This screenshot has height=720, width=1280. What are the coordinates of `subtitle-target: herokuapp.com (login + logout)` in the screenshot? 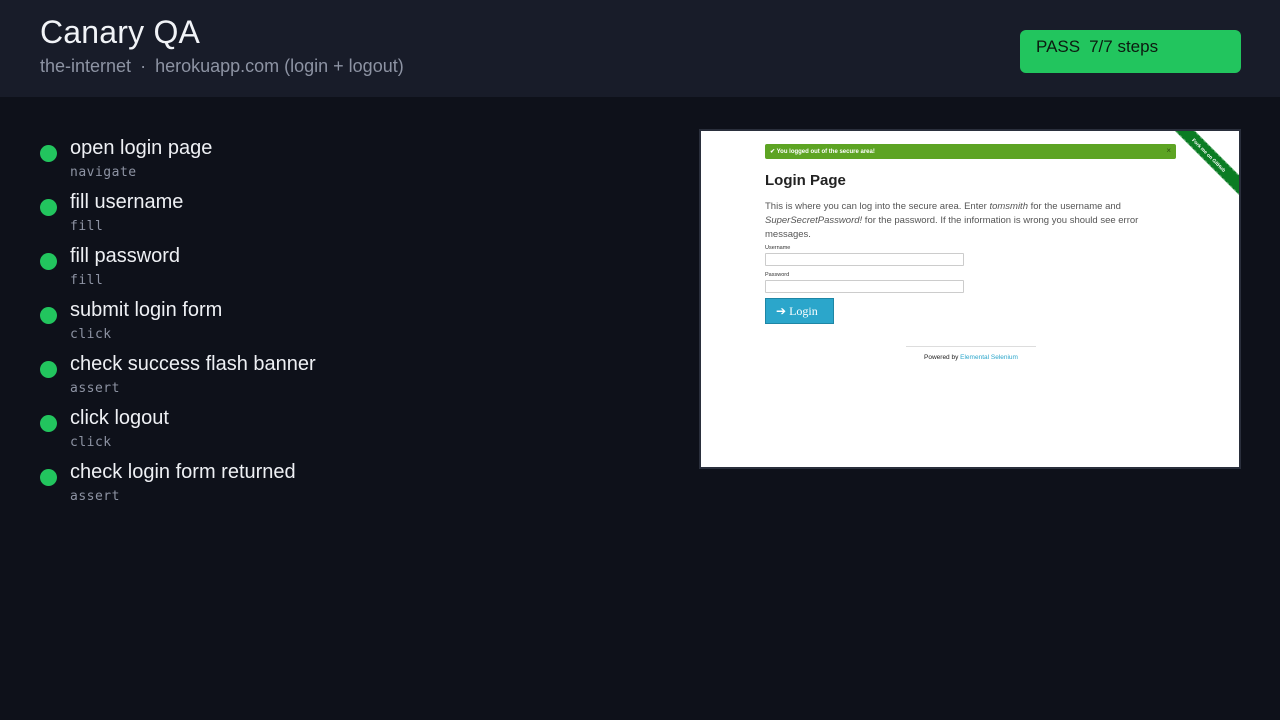 It's located at (279, 66).